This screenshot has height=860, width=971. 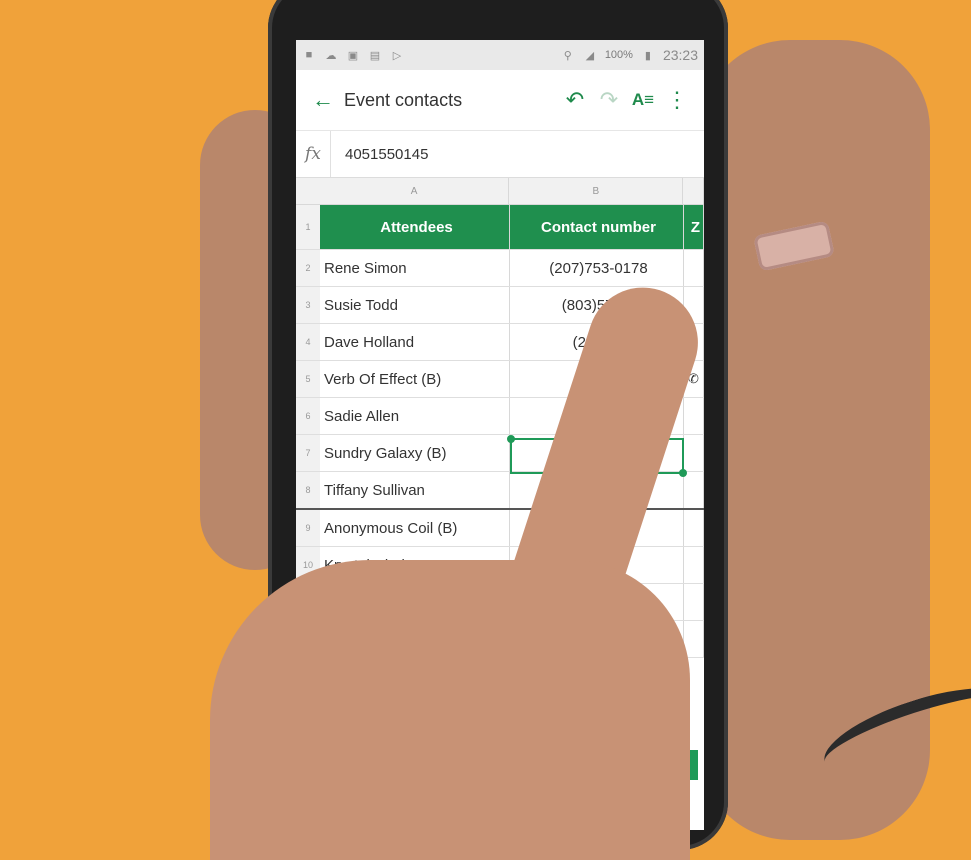 What do you see at coordinates (415, 379) in the screenshot?
I see `attendee-cell: Verb Of Effect (B)` at bounding box center [415, 379].